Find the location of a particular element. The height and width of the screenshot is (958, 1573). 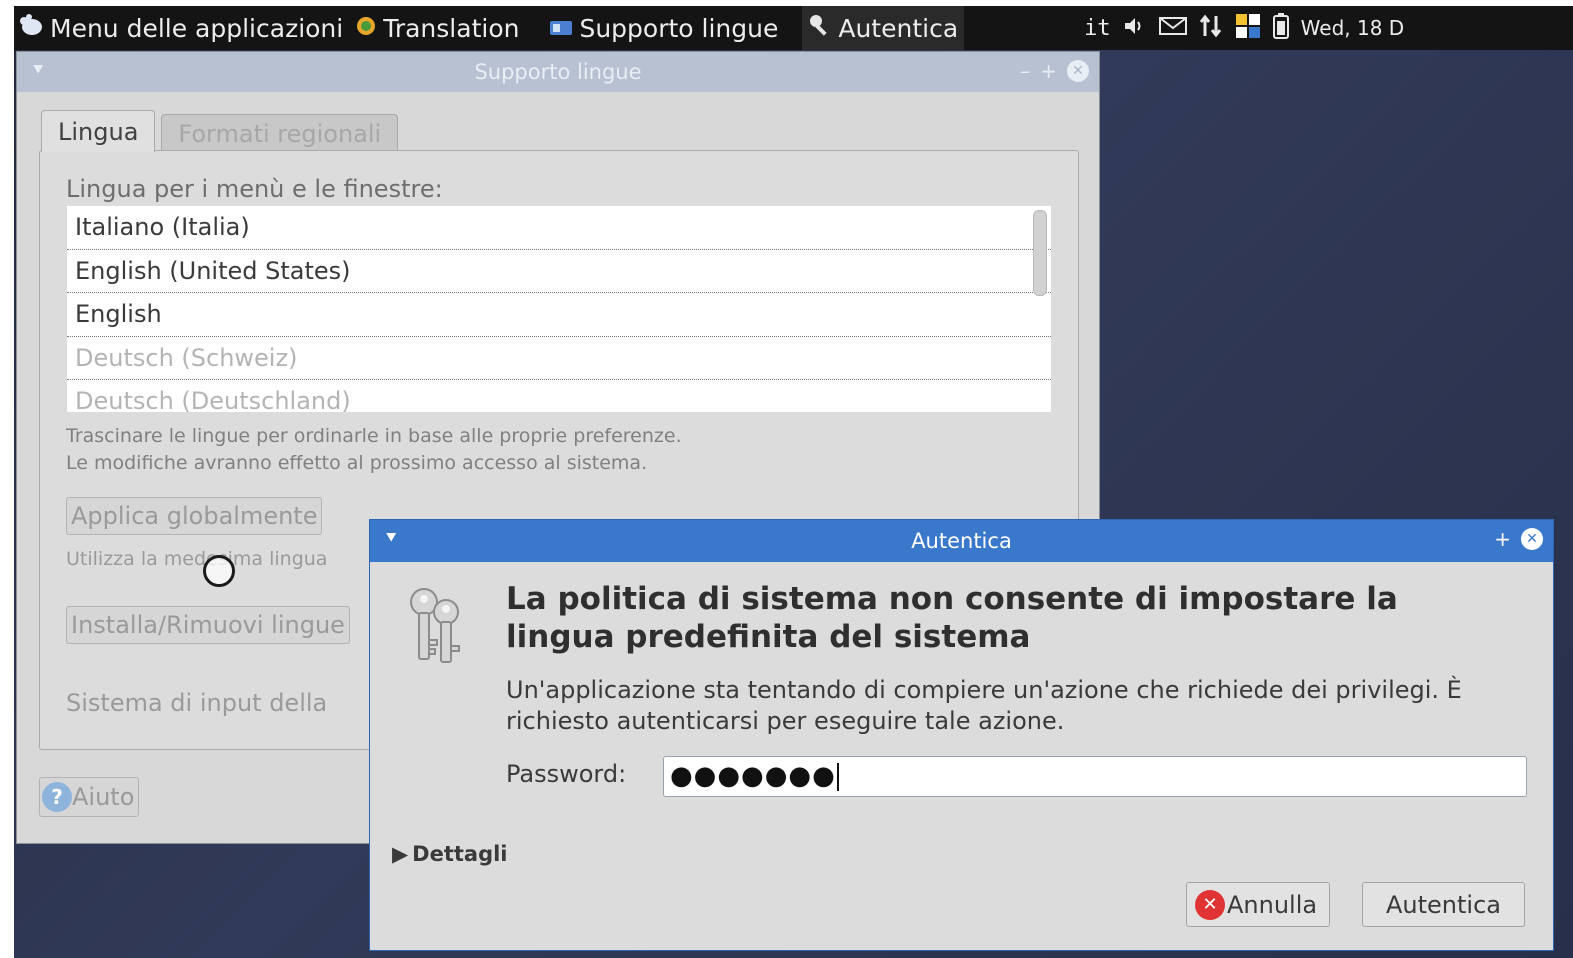

xfce-mouse-icon is located at coordinates (31, 28).